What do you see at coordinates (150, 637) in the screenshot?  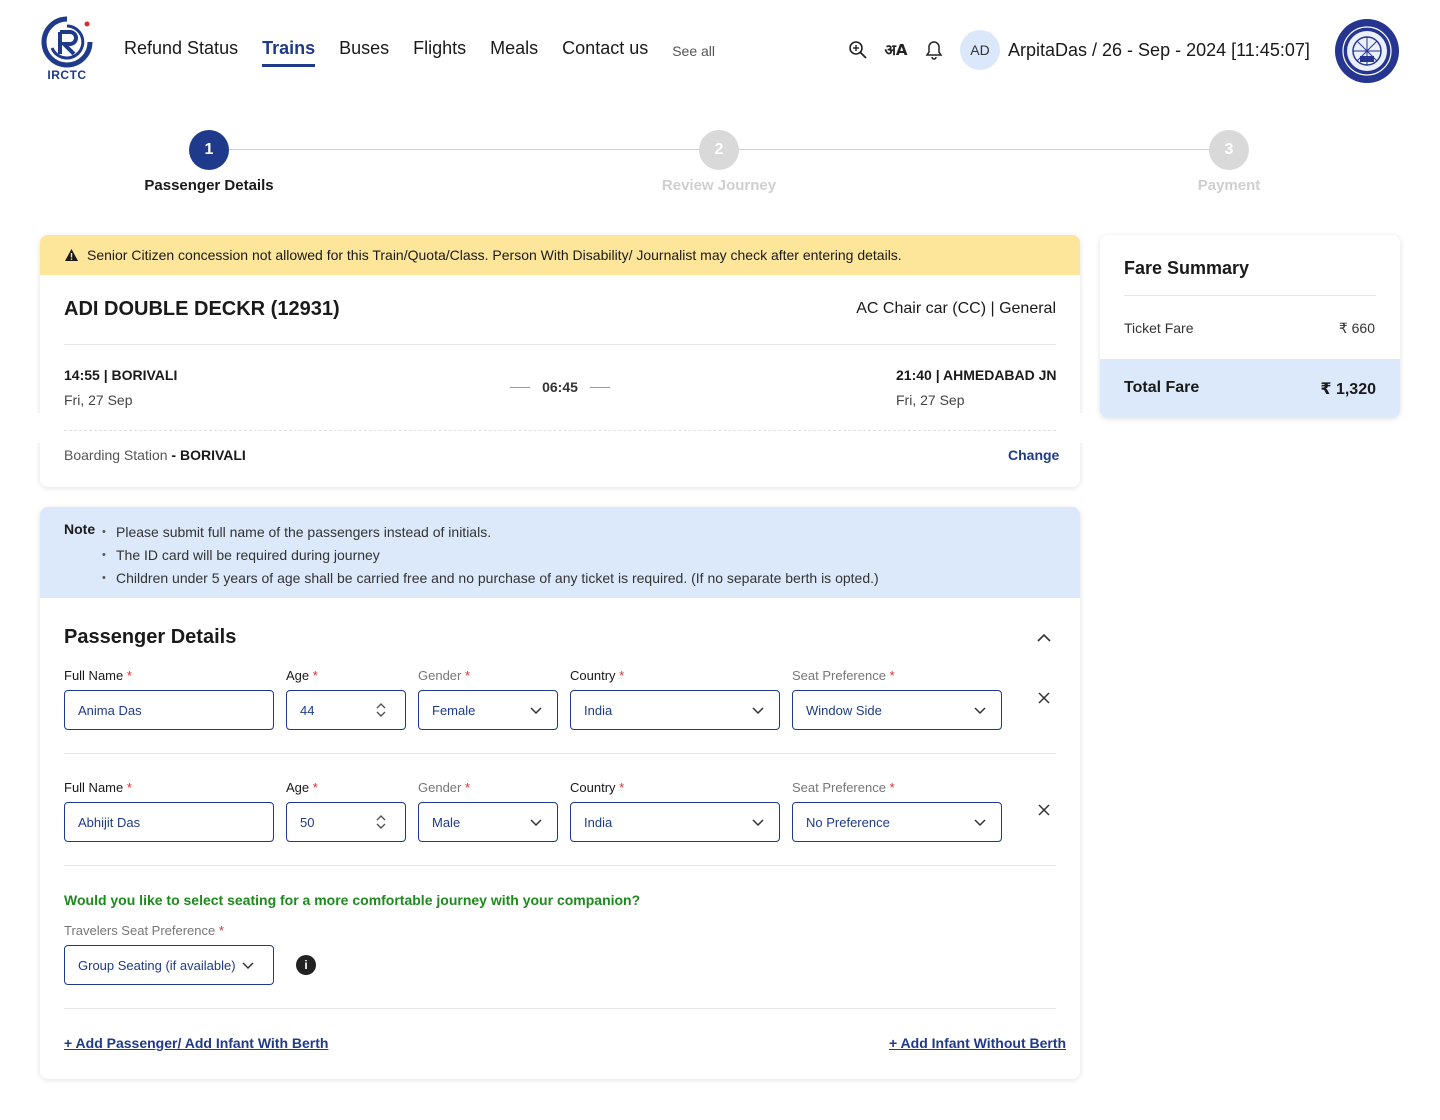 I see `passenger-details-title: Passenger Details` at bounding box center [150, 637].